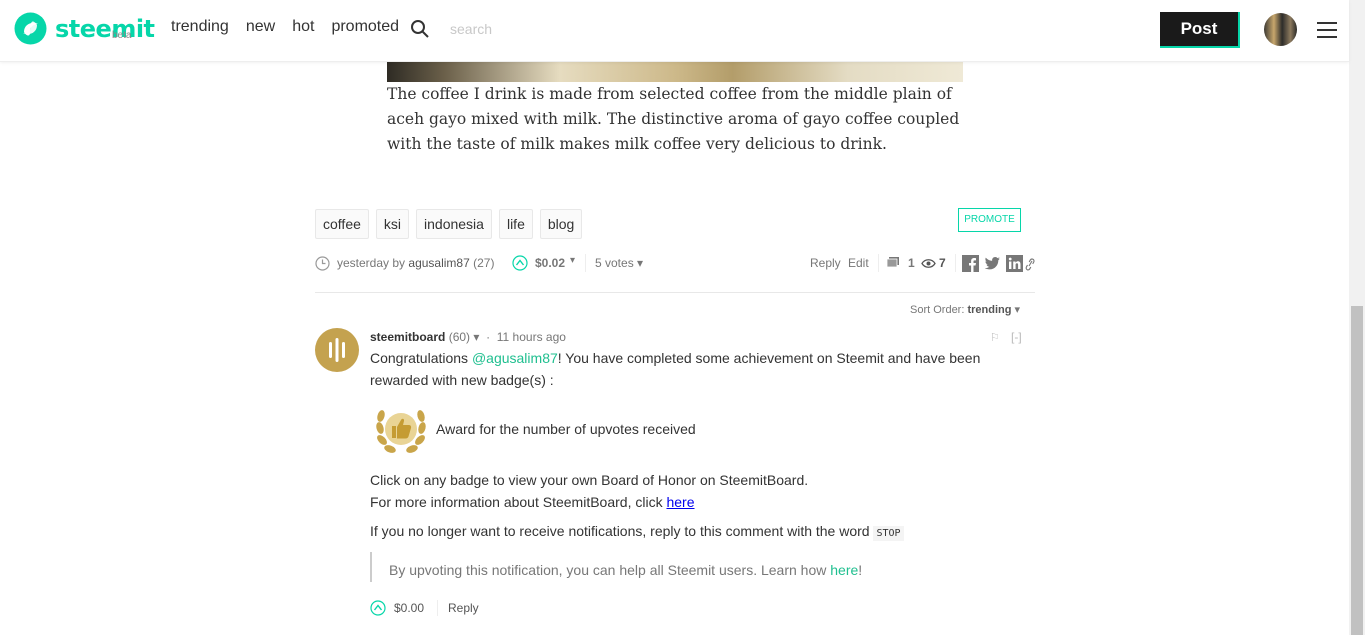  Describe the element at coordinates (303, 27) in the screenshot. I see `nav-hot: hot` at that location.